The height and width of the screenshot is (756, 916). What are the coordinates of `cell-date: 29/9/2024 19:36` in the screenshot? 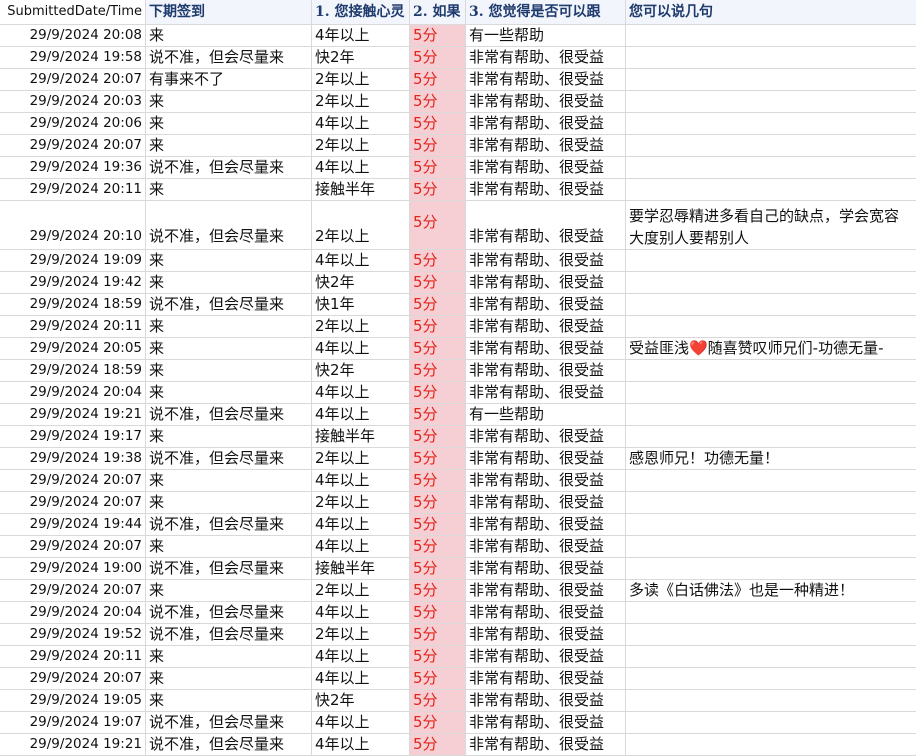 It's located at (73, 167).